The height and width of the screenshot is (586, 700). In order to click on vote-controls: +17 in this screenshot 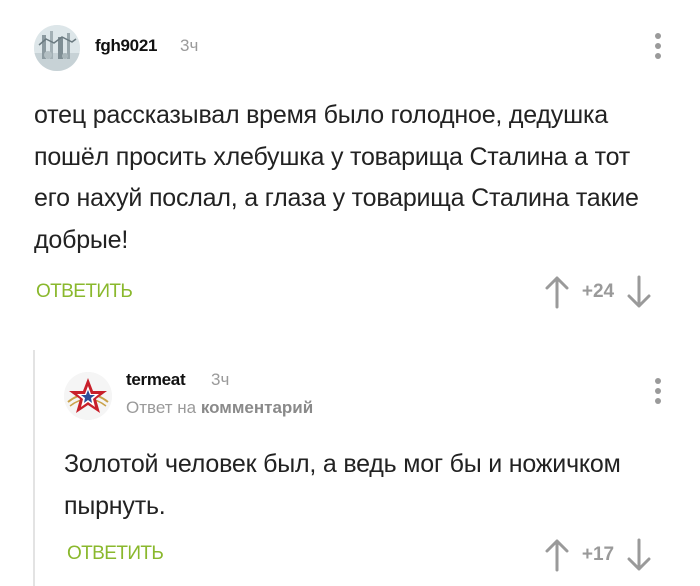, I will do `click(598, 555)`.